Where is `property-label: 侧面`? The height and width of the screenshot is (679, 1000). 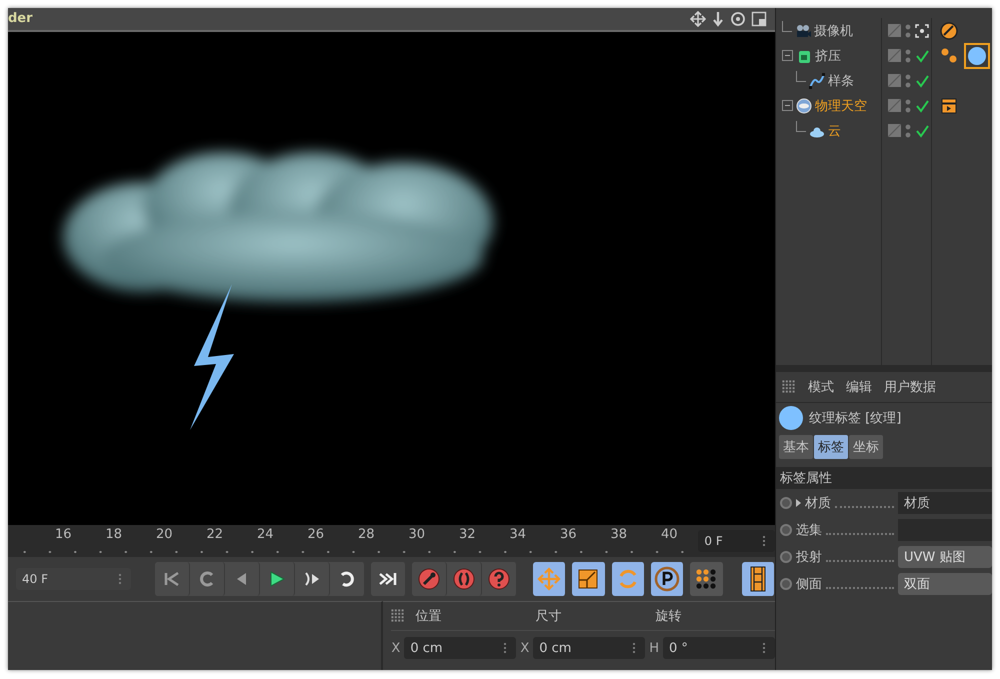 property-label: 侧面 is located at coordinates (809, 584).